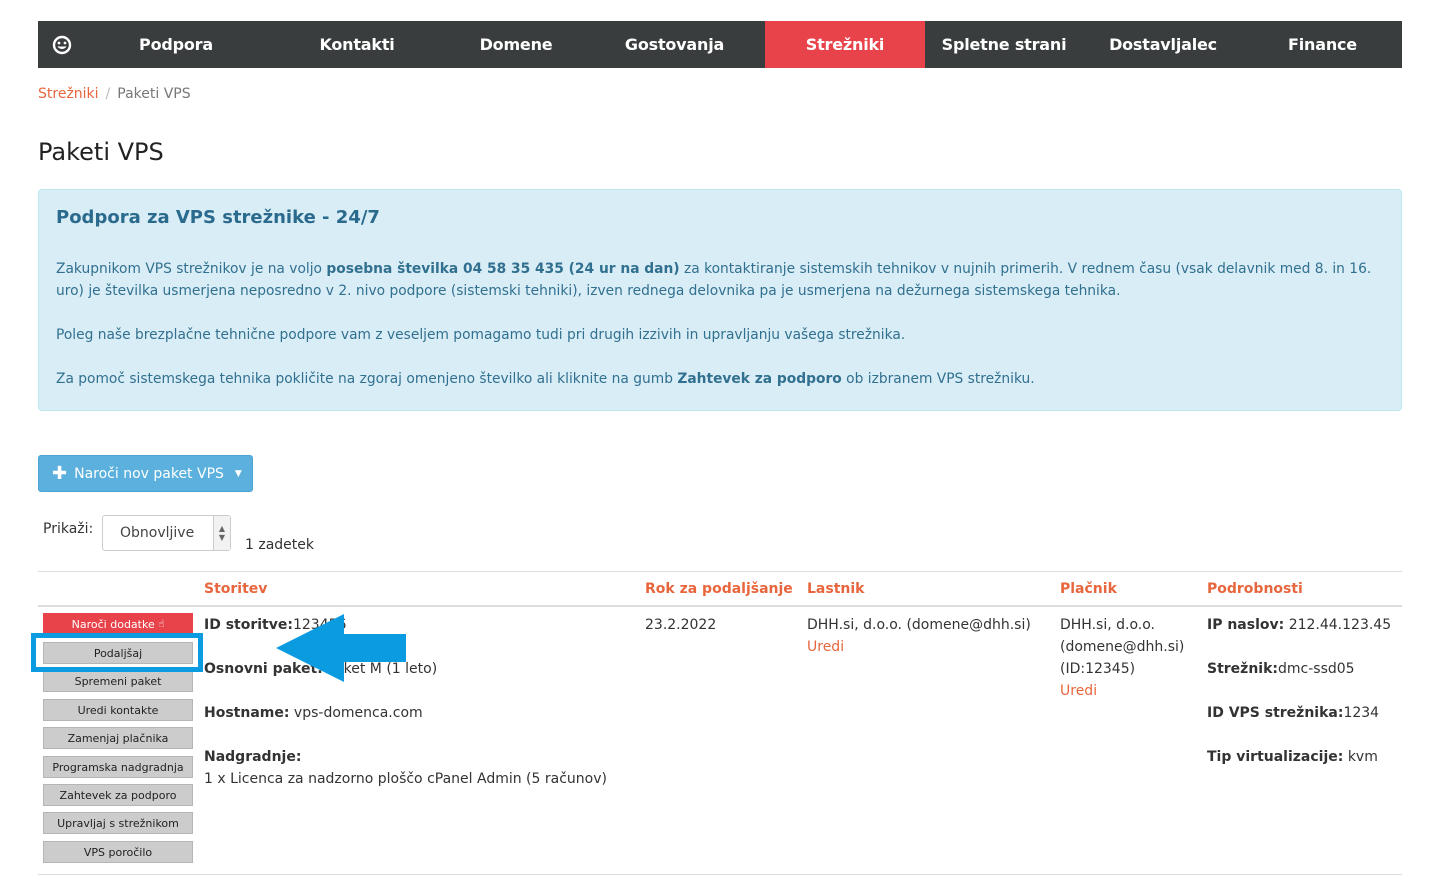 This screenshot has width=1435, height=885. I want to click on home-button, so click(62, 44).